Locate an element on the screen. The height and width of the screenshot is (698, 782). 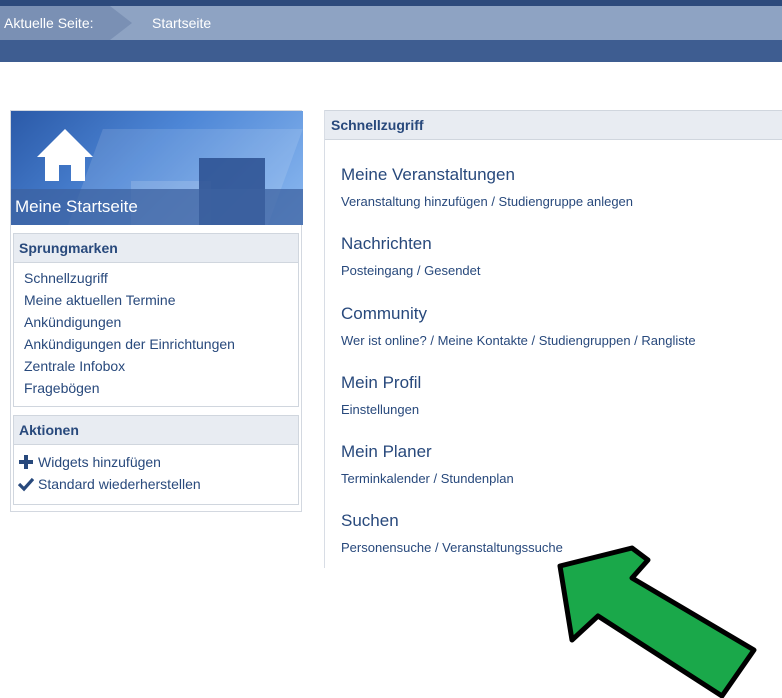
section-title: Community is located at coordinates (518, 314).